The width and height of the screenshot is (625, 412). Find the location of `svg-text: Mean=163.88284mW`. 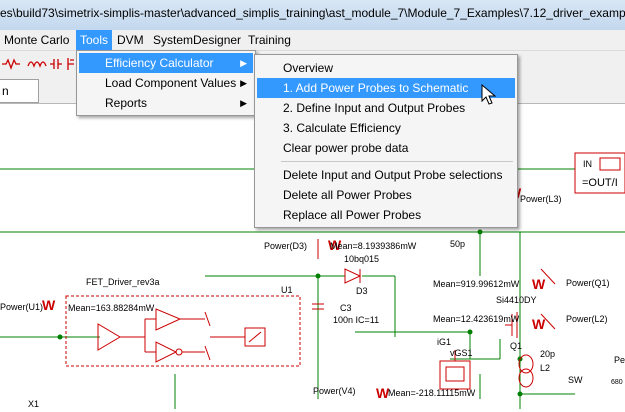

svg-text: Mean=163.88284mW is located at coordinates (111, 308).